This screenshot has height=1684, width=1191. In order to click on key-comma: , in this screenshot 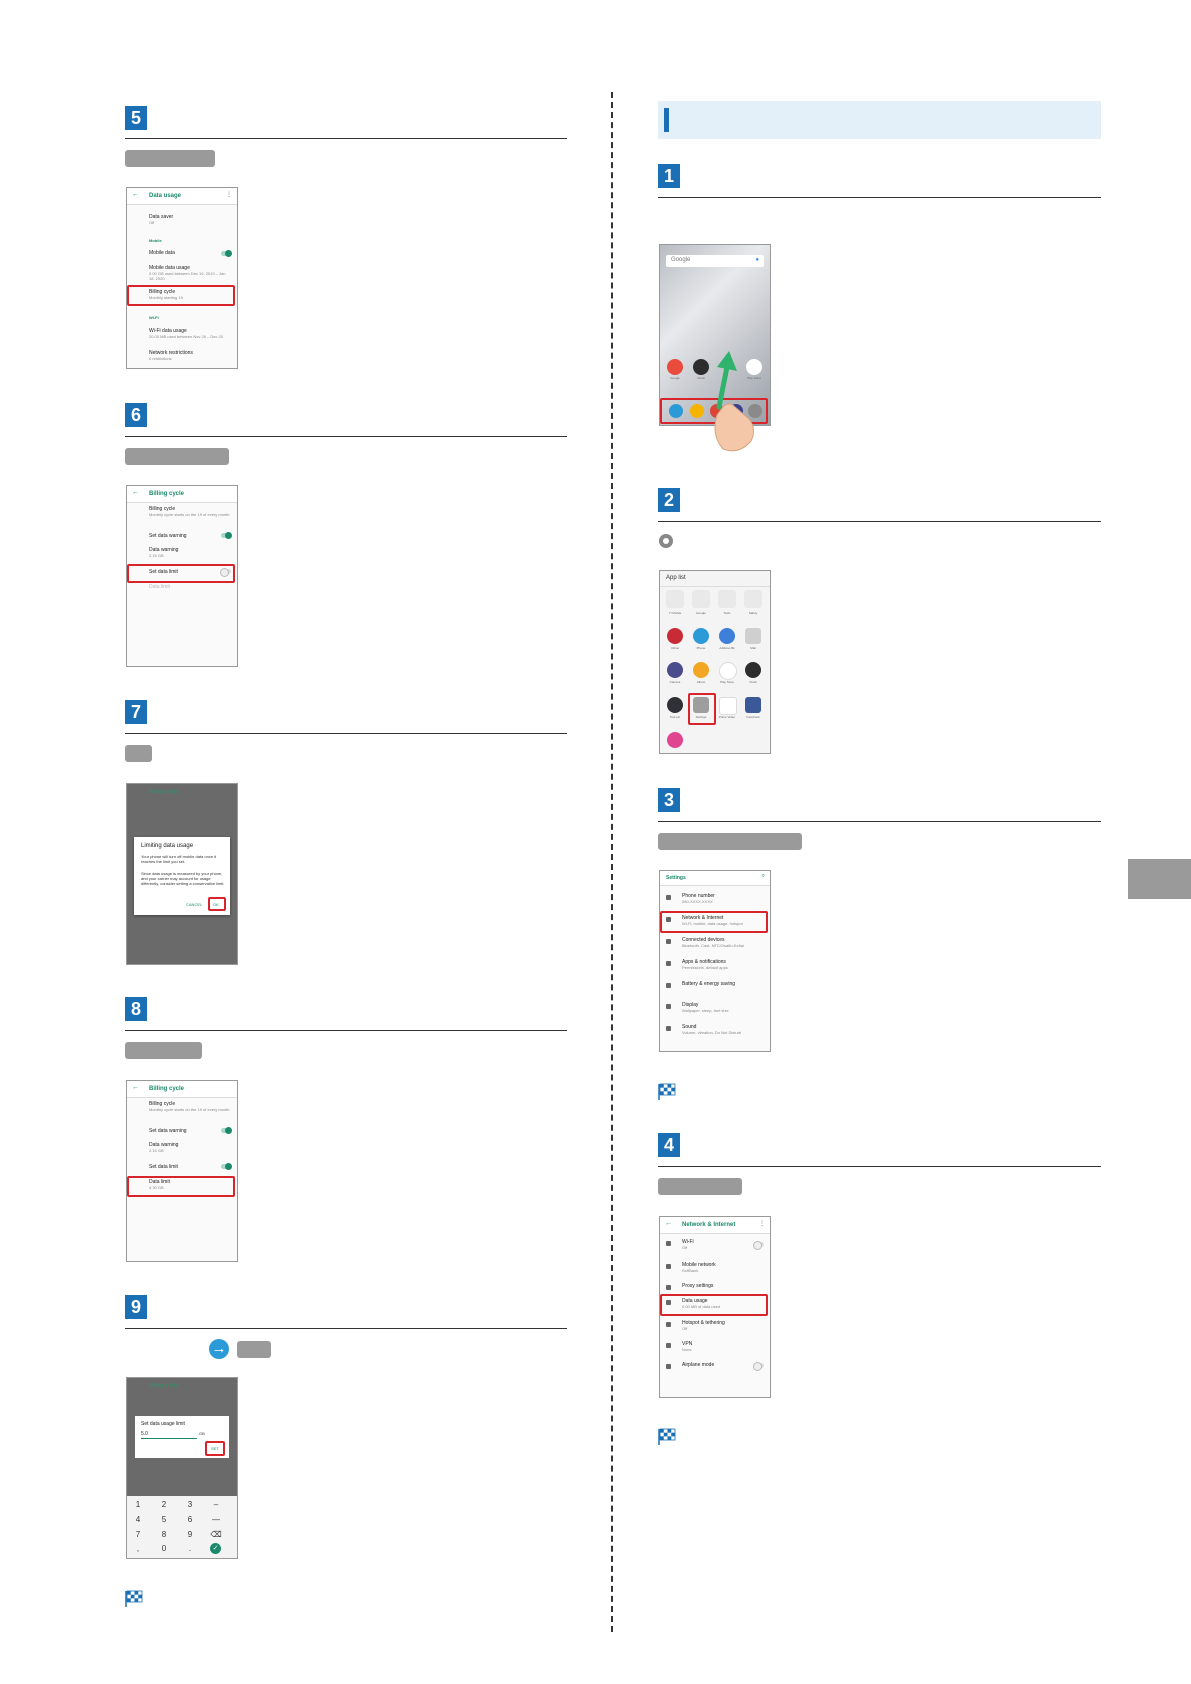, I will do `click(138, 1548)`.